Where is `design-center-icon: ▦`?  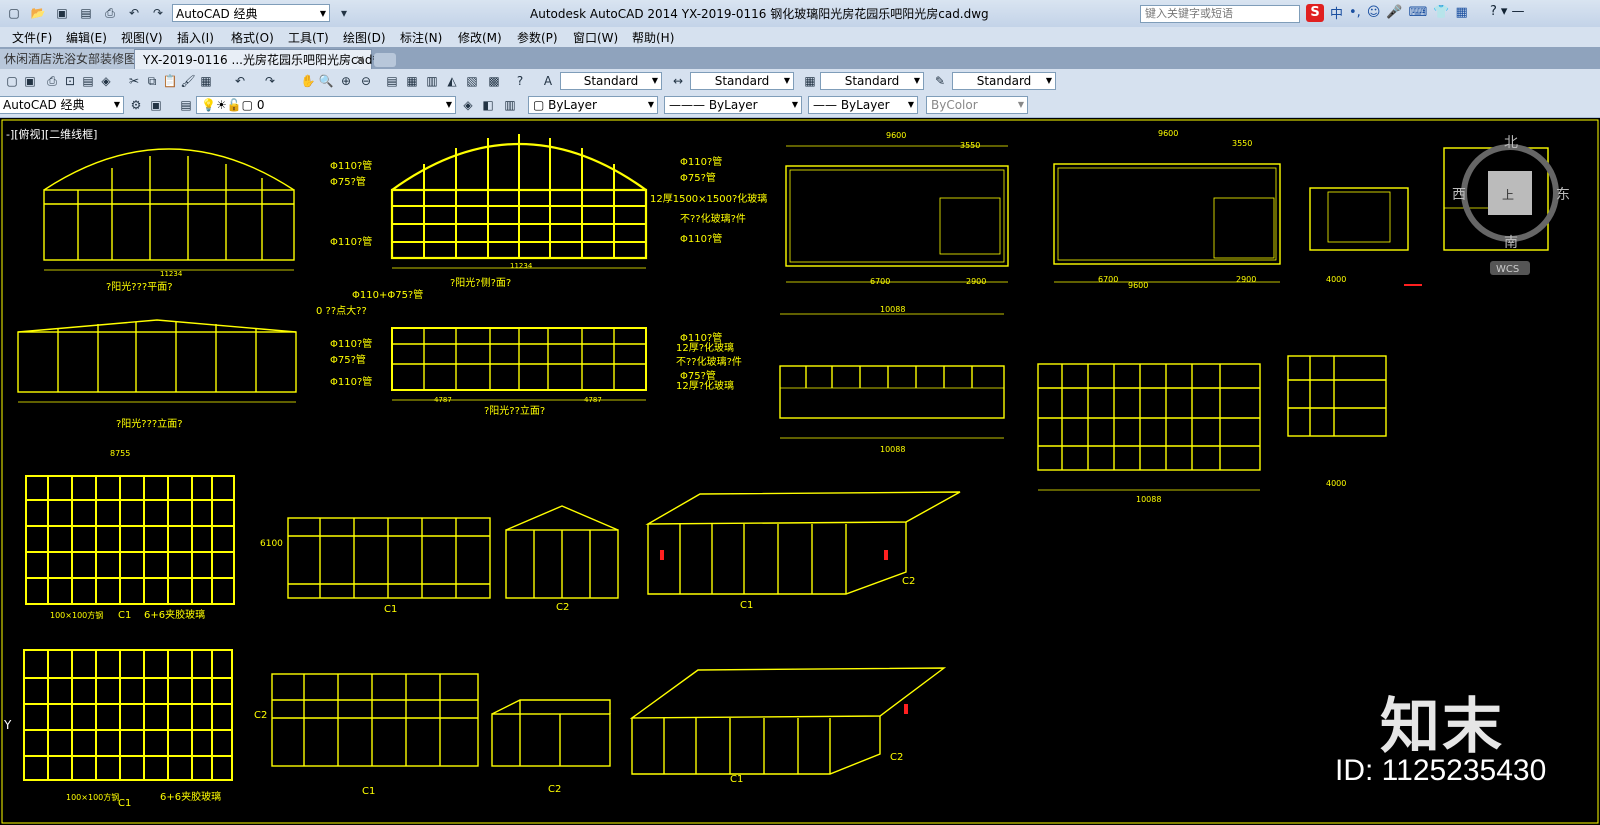
design-center-icon: ▦ is located at coordinates (412, 81).